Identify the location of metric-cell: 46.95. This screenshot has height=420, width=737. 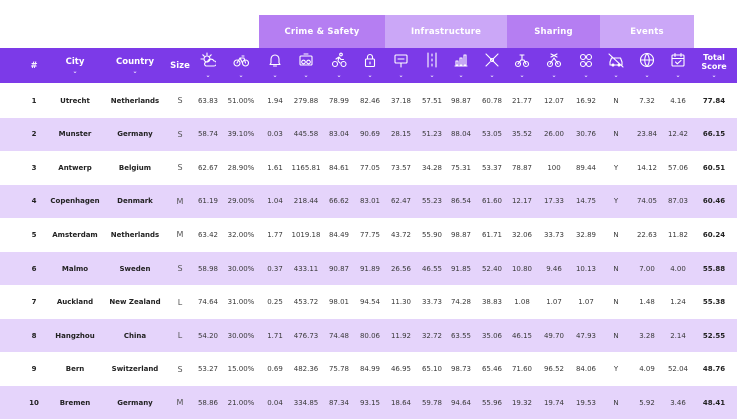
(401, 369).